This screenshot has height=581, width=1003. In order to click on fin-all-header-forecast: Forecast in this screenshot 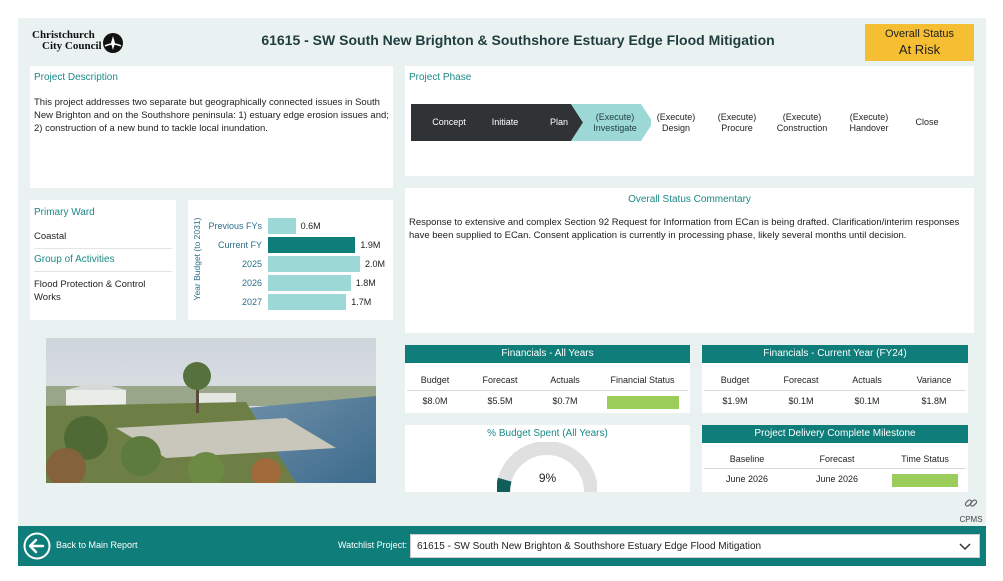, I will do `click(500, 380)`.